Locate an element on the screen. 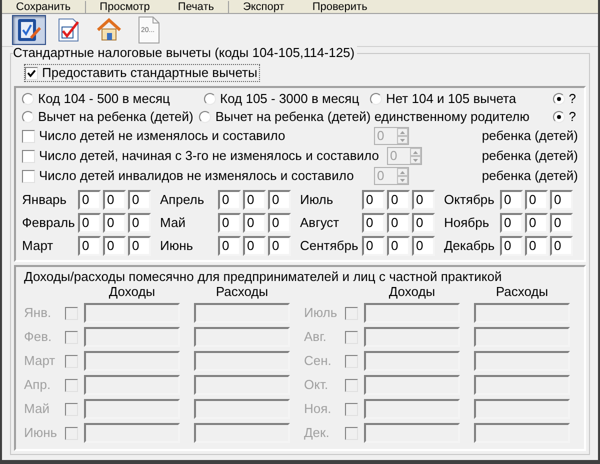 The image size is (600, 464). menu-item: Экспорт is located at coordinates (263, 7).